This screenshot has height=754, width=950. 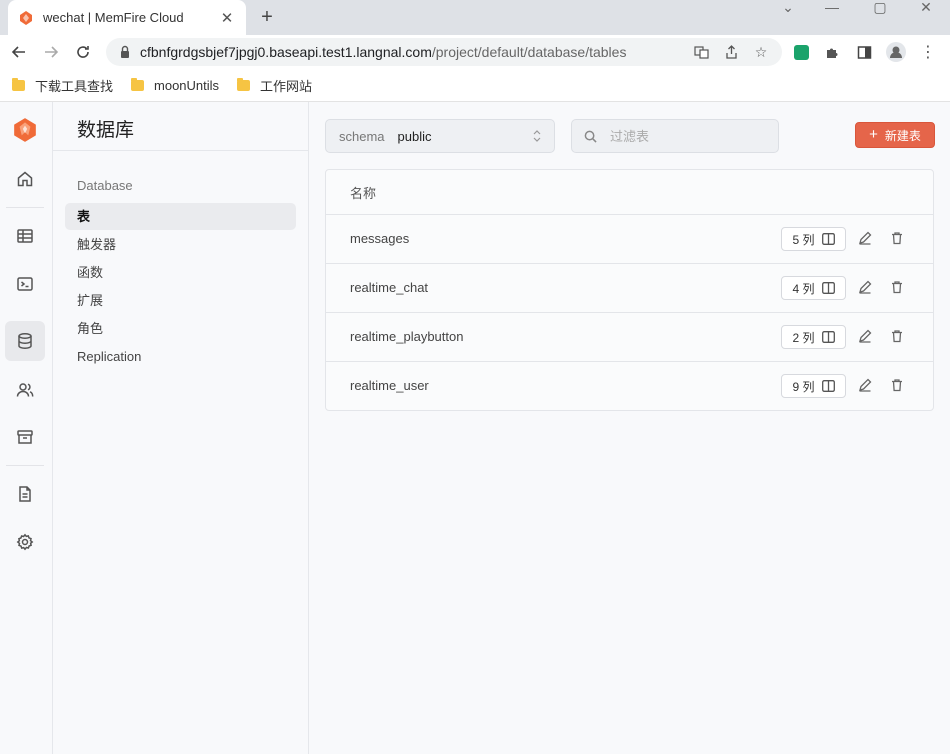 I want to click on bookmark-folder-1: 下载工具查找, so click(x=62, y=85).